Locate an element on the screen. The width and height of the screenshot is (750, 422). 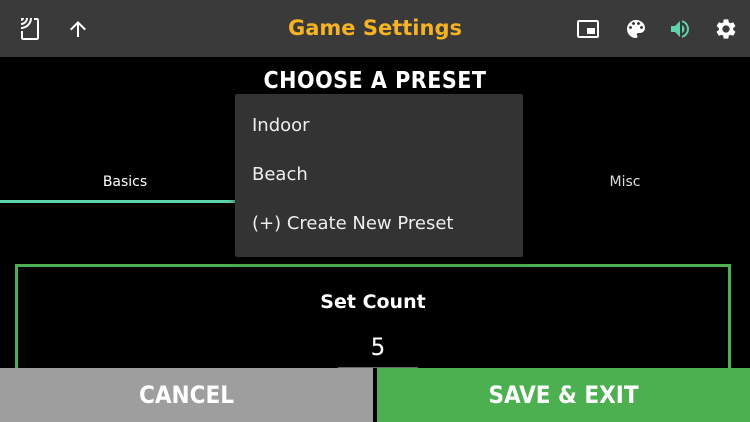
top-app-bar: Game Settings is located at coordinates (375, 28).